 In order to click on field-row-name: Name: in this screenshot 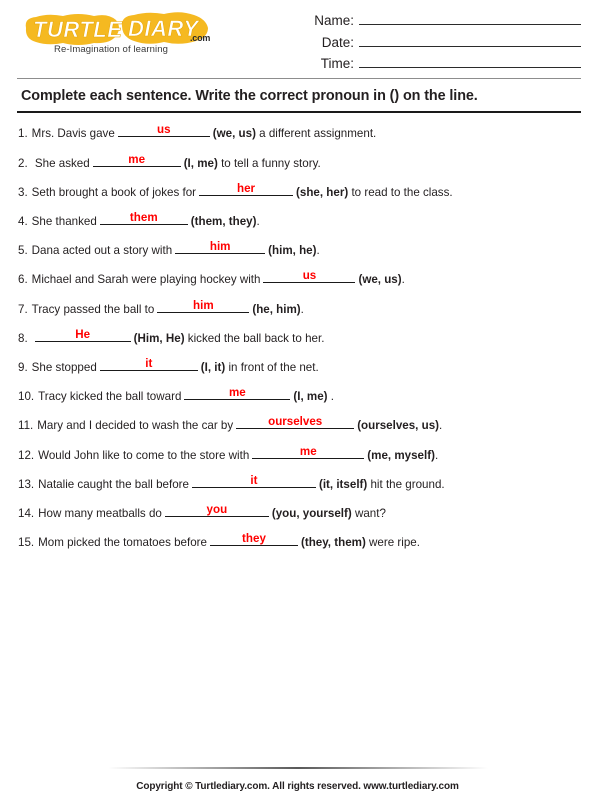, I will do `click(414, 19)`.